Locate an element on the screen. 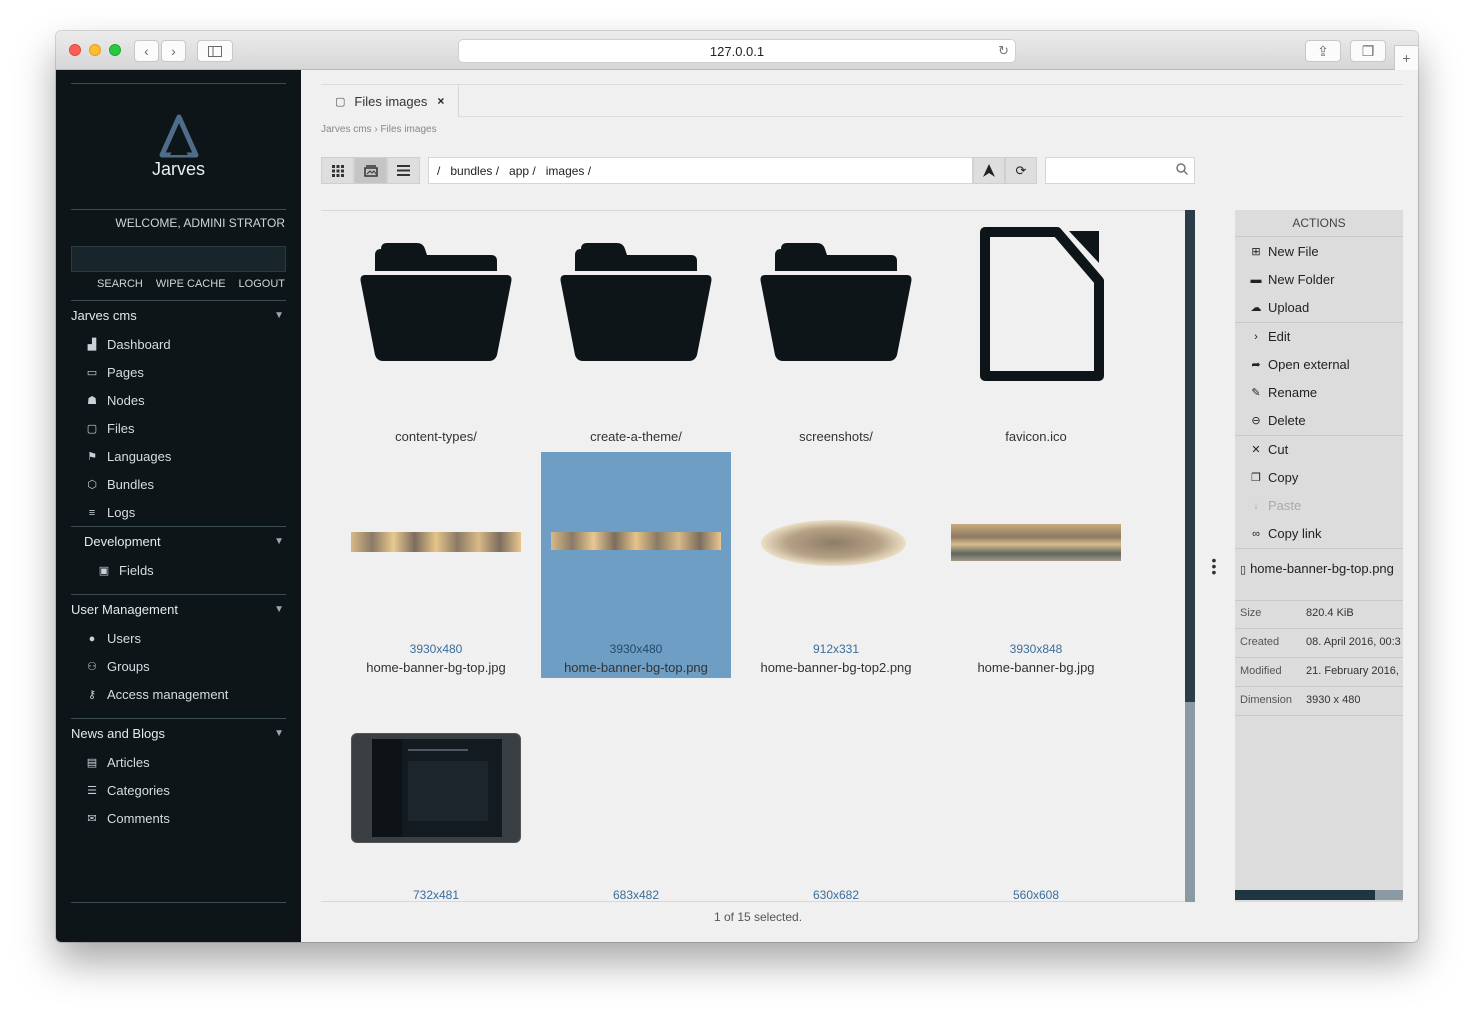  rename-button: ✎ Rename is located at coordinates (1283, 392).